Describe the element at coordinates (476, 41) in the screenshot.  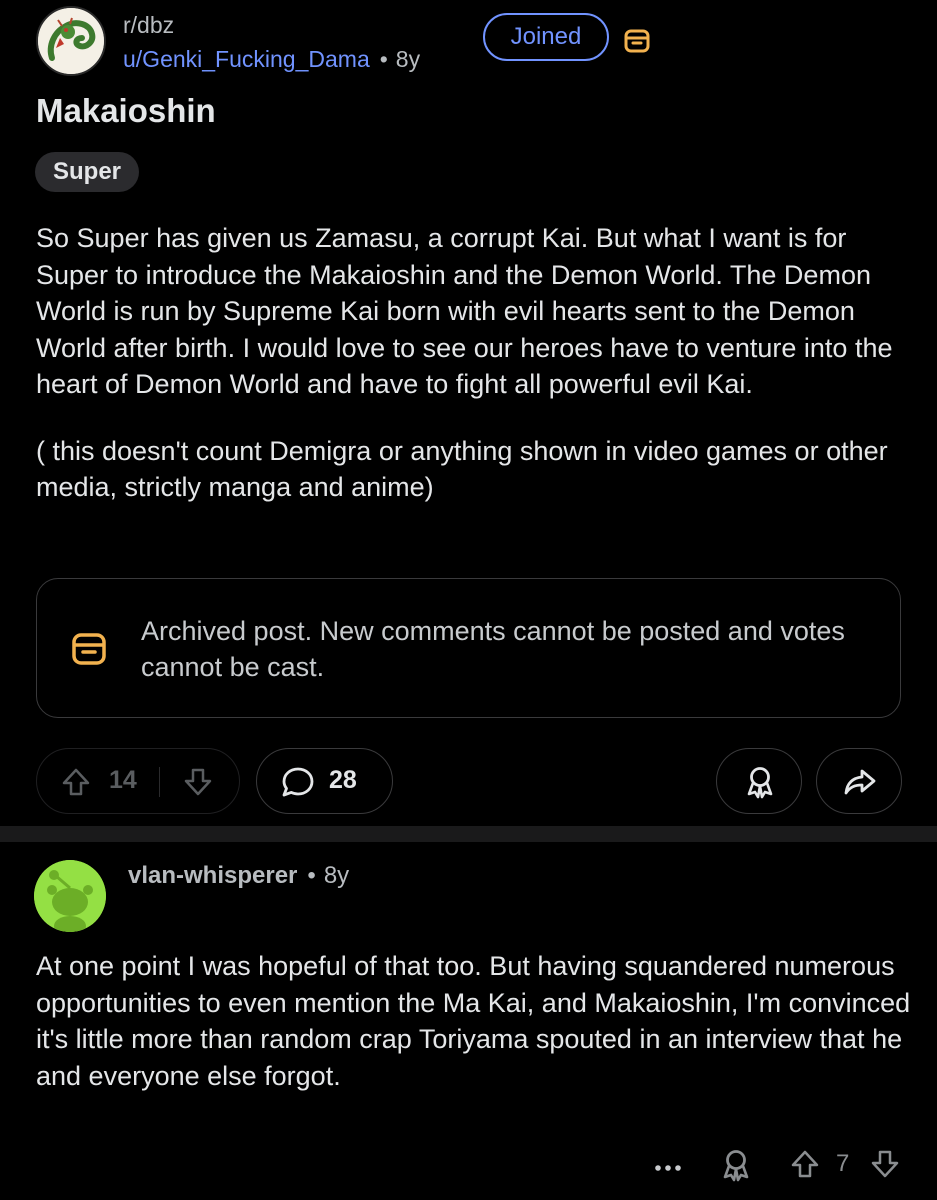
I see `post-header: r/dbz u/Genki_Fucking_Dama • 8y Joined` at that location.